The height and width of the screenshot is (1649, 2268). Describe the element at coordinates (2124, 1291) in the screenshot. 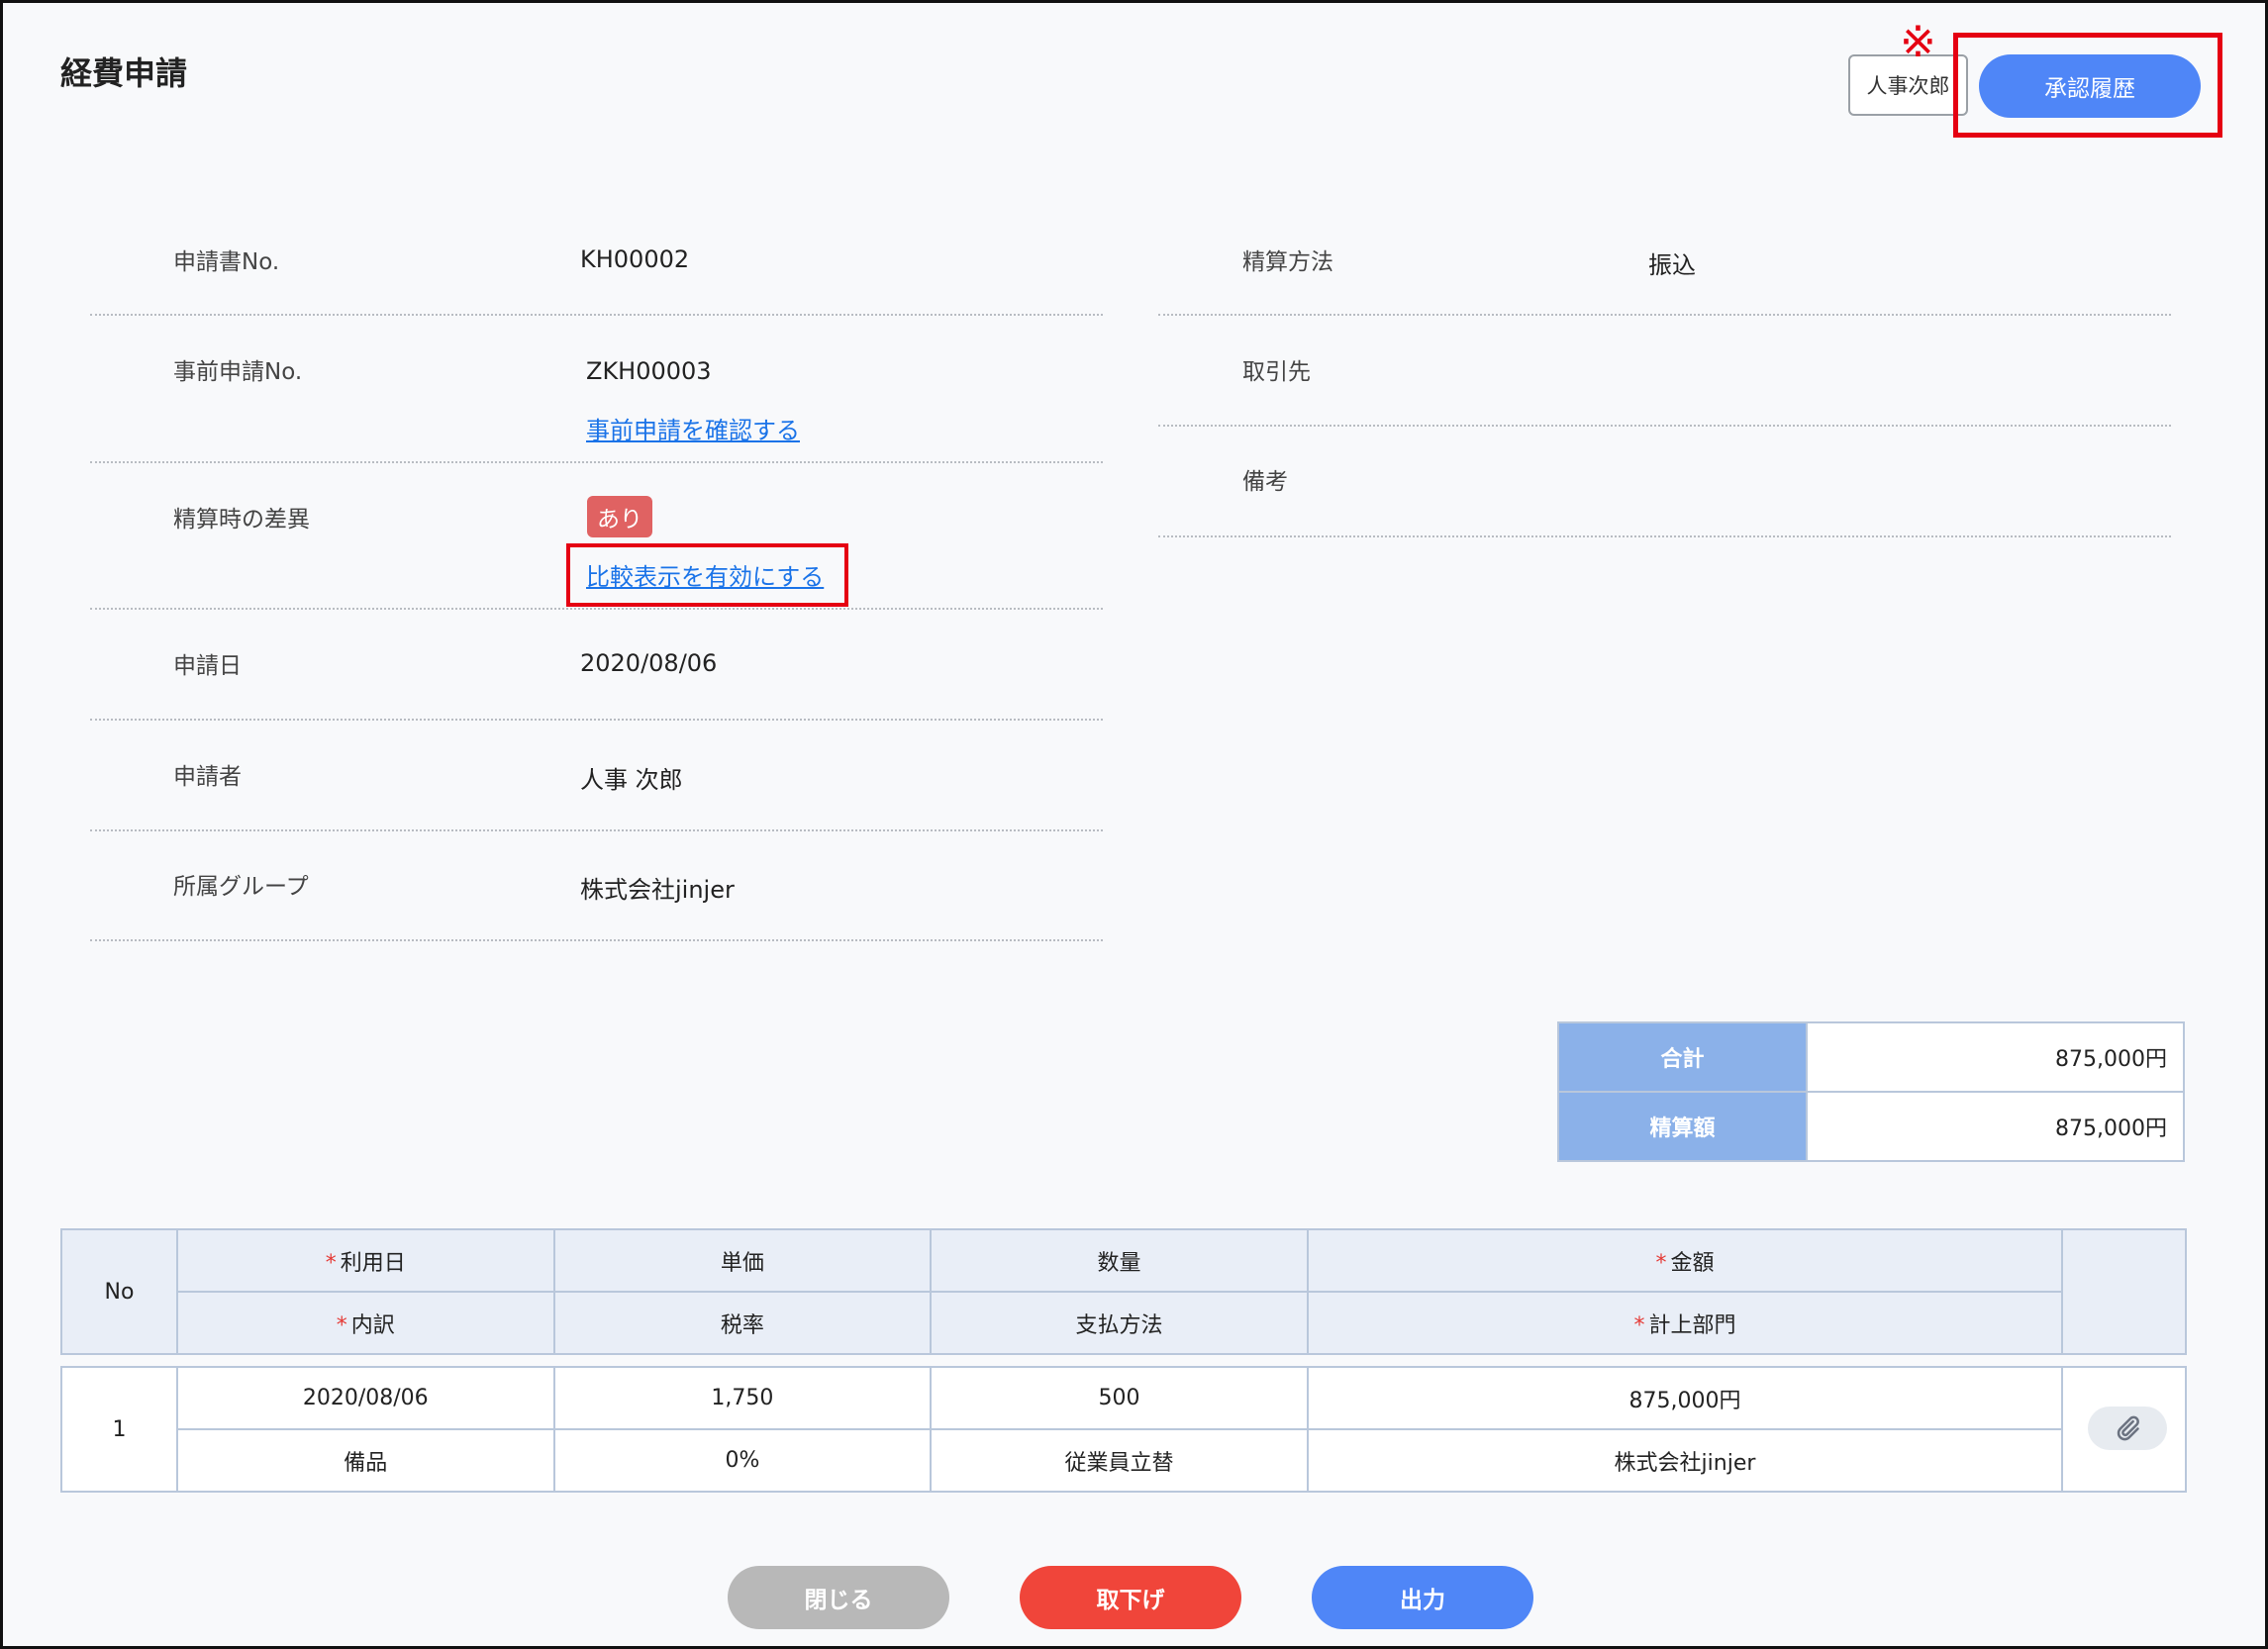

I see `header-attachment` at that location.